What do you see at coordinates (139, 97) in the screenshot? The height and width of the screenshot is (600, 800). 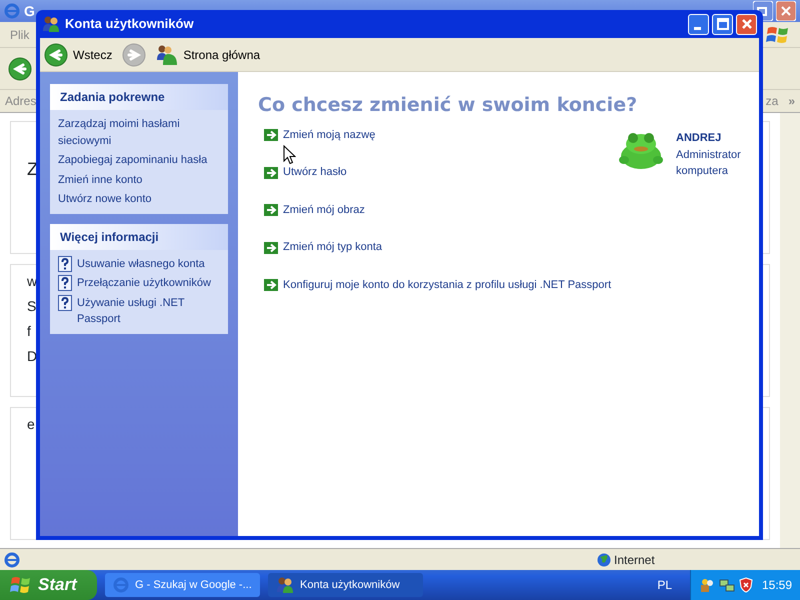 I see `panel-title: Zadania pokrewne` at bounding box center [139, 97].